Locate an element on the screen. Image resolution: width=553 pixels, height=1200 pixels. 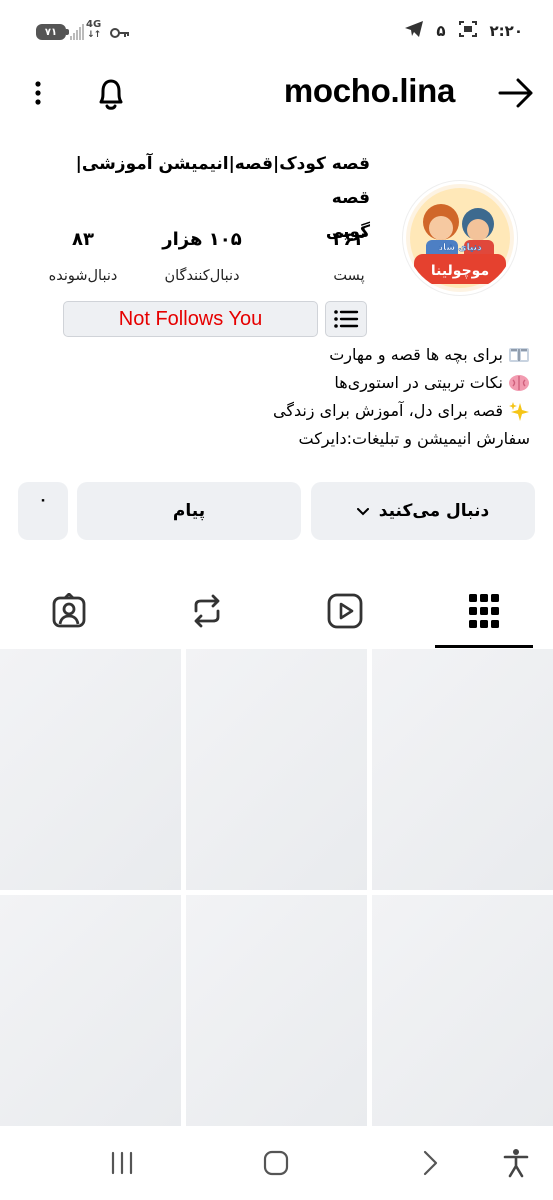
tab-reels is located at coordinates (345, 612).